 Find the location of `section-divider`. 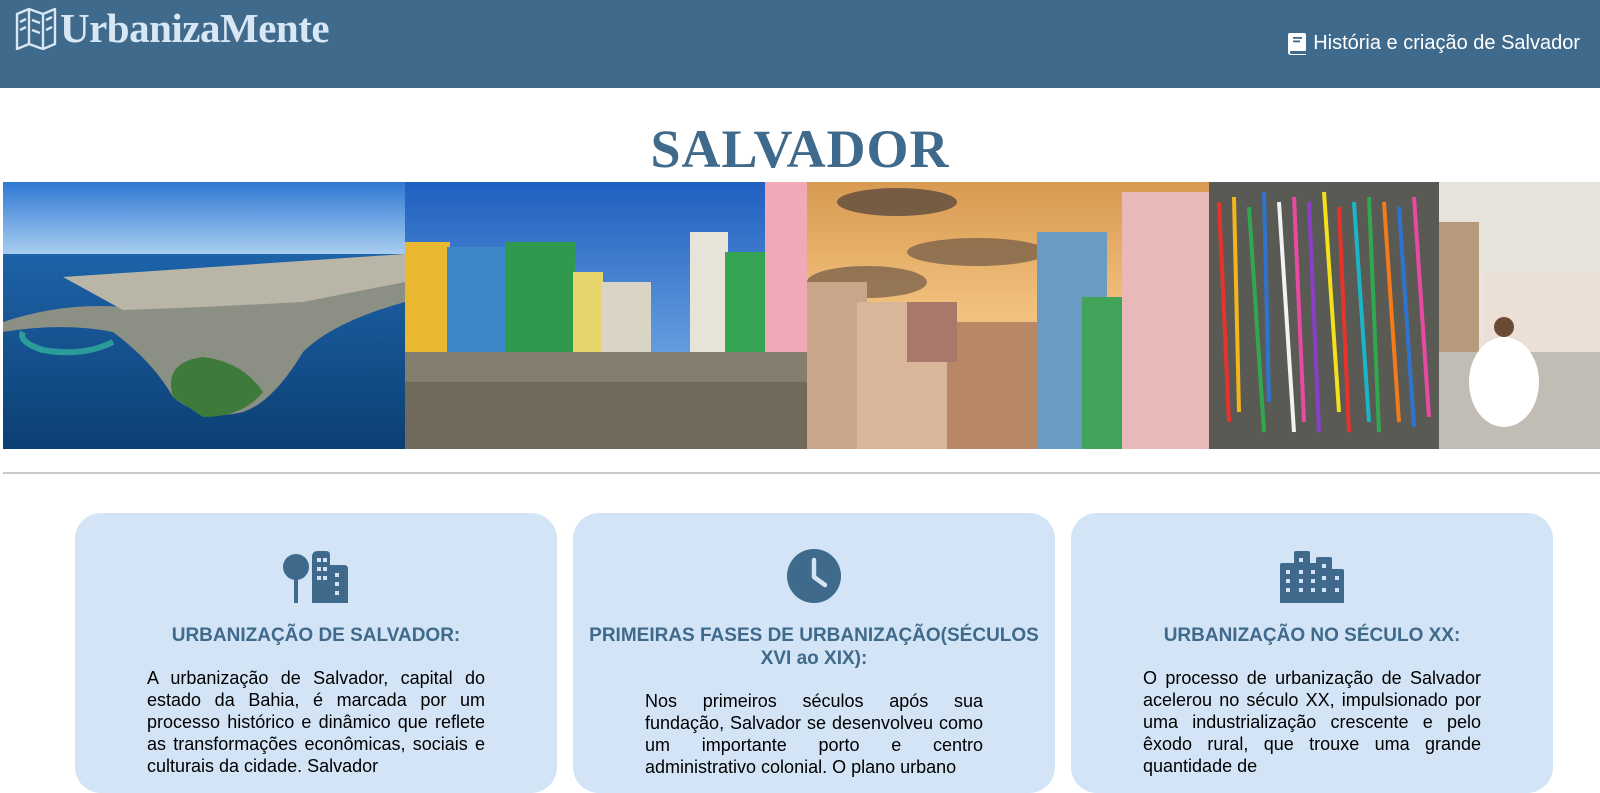

section-divider is located at coordinates (801, 473).